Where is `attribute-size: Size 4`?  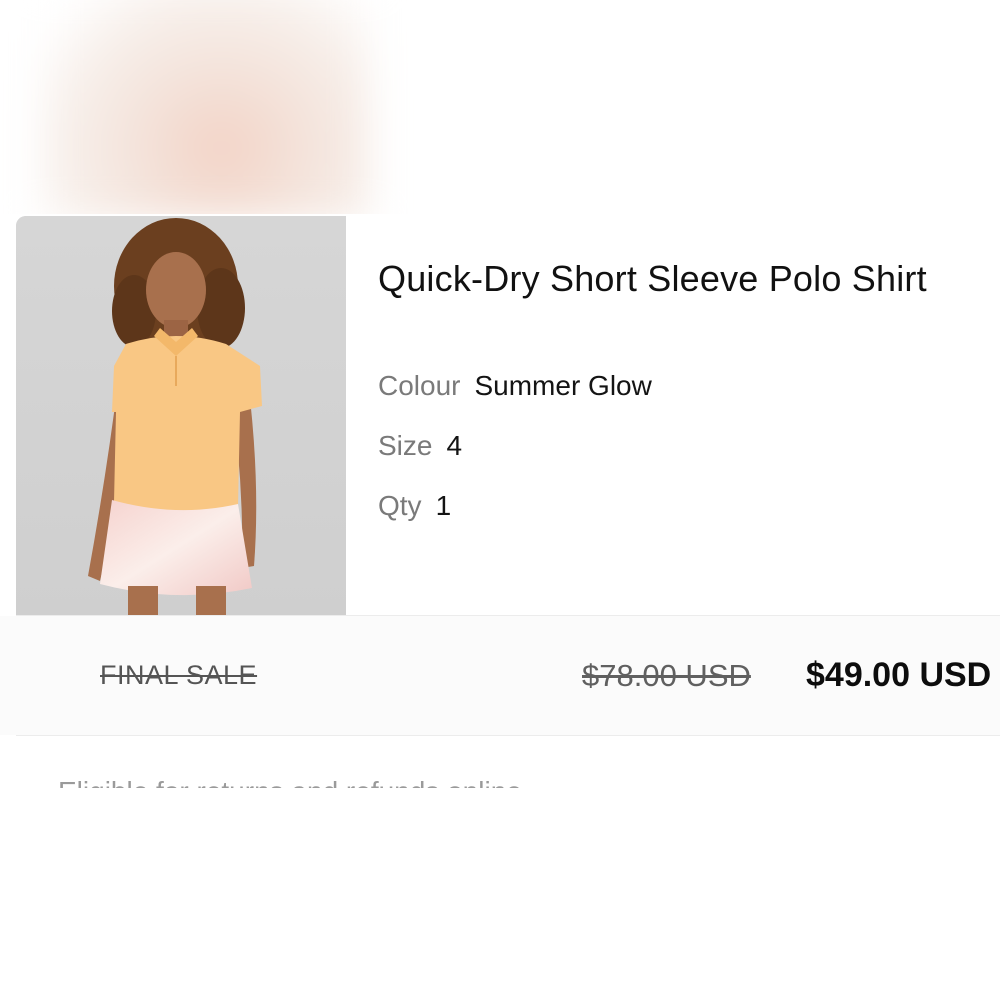
attribute-size: Size 4 is located at coordinates (420, 446).